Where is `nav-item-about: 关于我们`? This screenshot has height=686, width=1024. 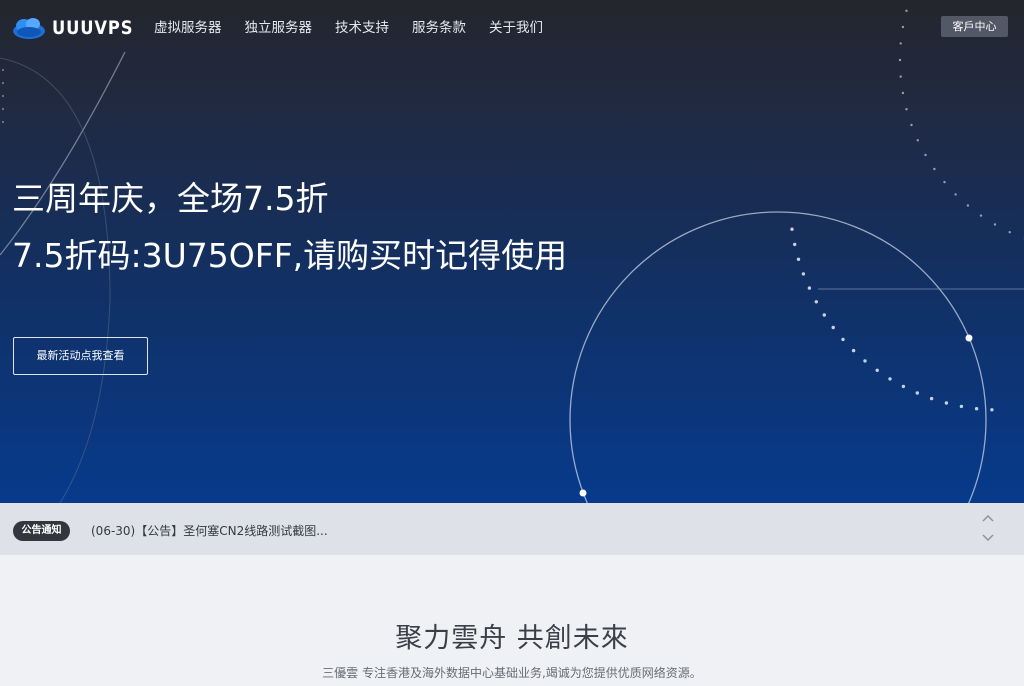
nav-item-about: 关于我们 is located at coordinates (516, 28).